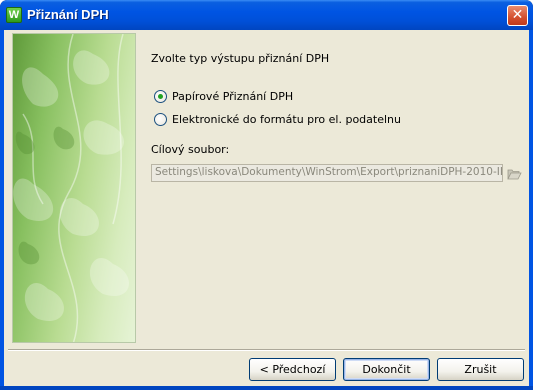 The height and width of the screenshot is (390, 533). I want to click on browse-button, so click(514, 173).